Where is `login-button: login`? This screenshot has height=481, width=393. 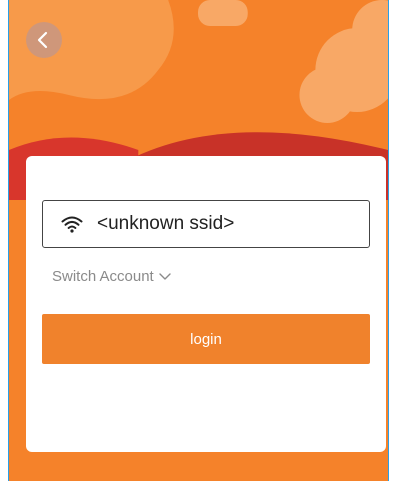
login-button: login is located at coordinates (206, 339).